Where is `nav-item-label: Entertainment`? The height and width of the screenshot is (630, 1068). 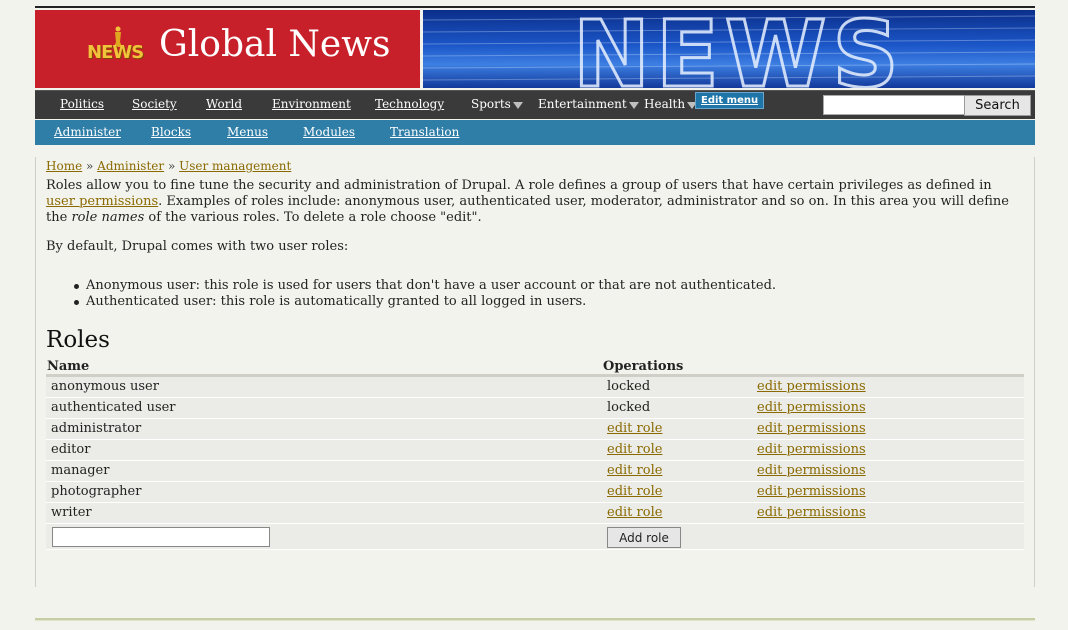
nav-item-label: Entertainment is located at coordinates (582, 104).